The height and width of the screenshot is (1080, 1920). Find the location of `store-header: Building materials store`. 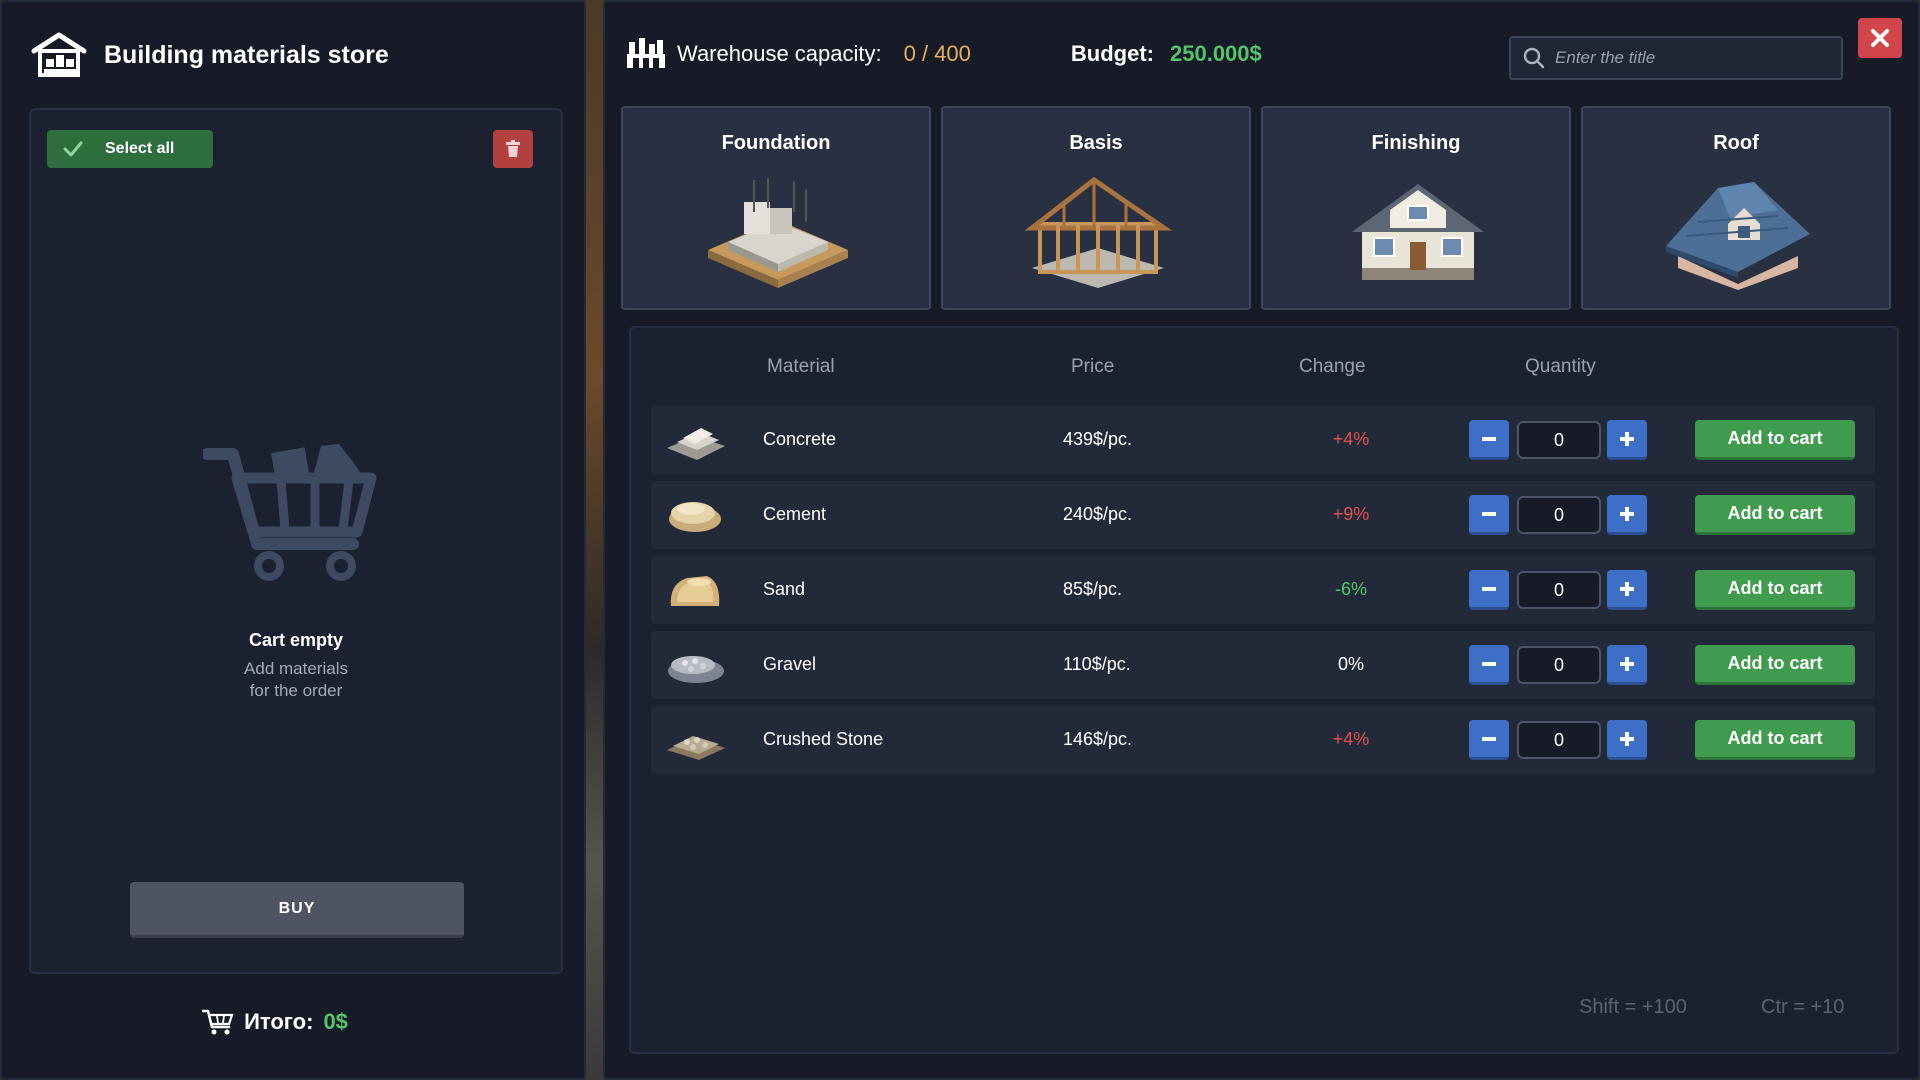

store-header: Building materials store is located at coordinates (209, 55).